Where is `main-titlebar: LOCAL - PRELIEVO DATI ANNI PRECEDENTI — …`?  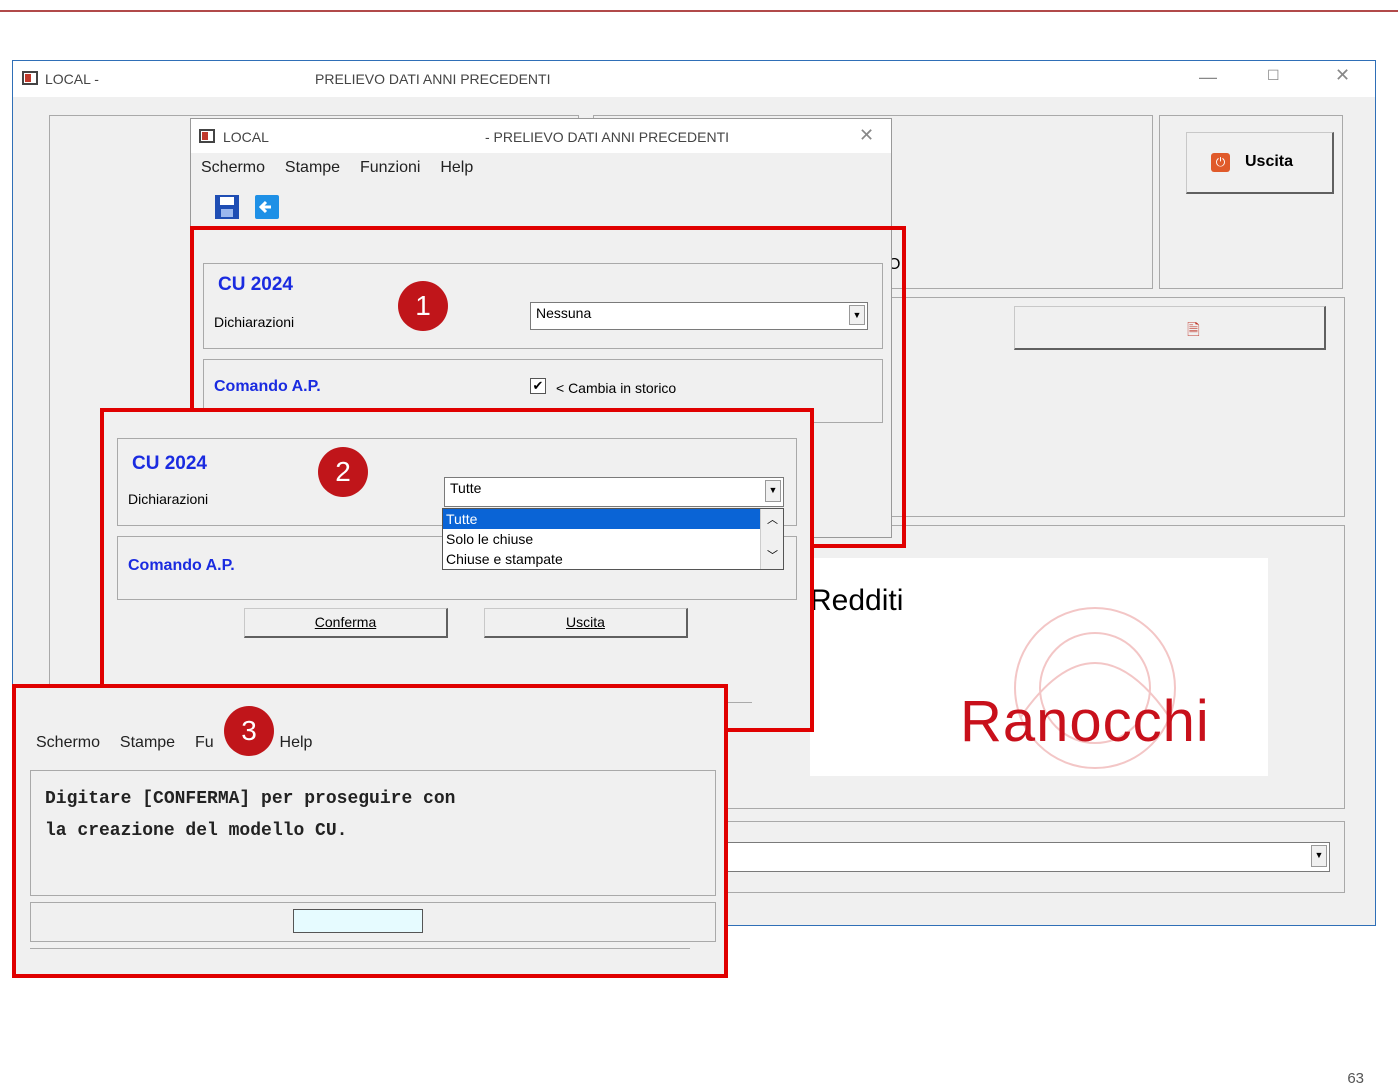
main-titlebar: LOCAL - PRELIEVO DATI ANNI PRECEDENTI — … is located at coordinates (694, 79).